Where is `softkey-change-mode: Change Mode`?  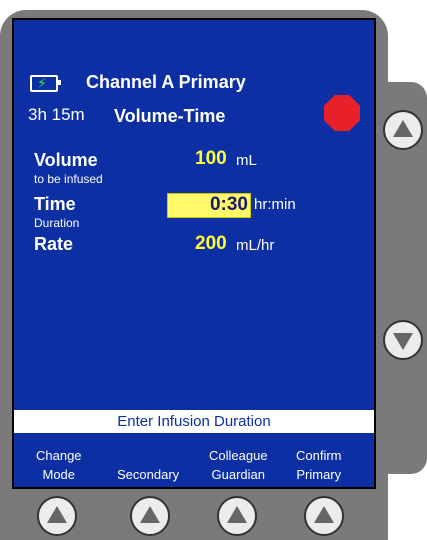 softkey-change-mode: Change Mode is located at coordinates (59, 465).